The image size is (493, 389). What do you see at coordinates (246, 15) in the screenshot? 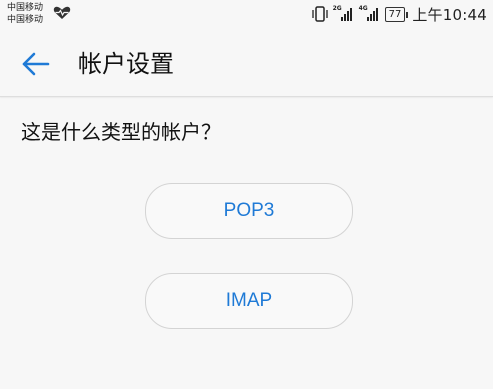
I see `status-bar: 中国移动 中国移动 2G 4G 77 上午10:44` at bounding box center [246, 15].